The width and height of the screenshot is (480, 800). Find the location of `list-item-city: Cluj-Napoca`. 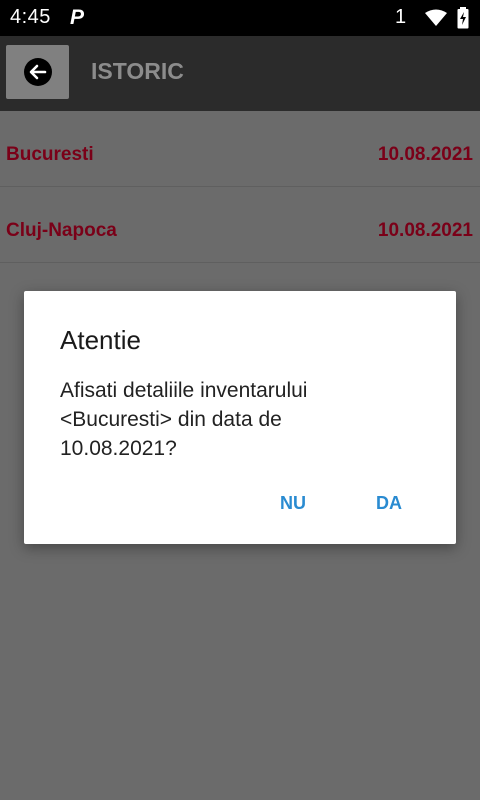

list-item-city: Cluj-Napoca is located at coordinates (61, 230).